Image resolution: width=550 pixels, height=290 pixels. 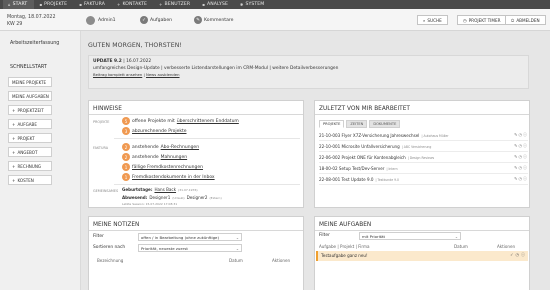 I want to click on quickstart-offer: + ANGEBOT, so click(x=30, y=152).